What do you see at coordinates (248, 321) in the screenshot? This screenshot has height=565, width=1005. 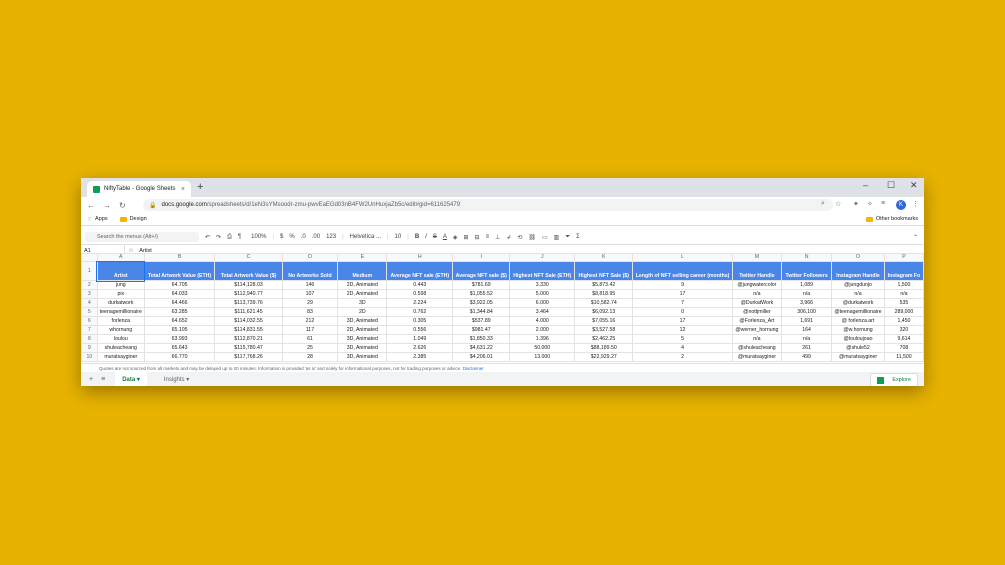 I see `table-cell: $114,032.55` at bounding box center [248, 321].